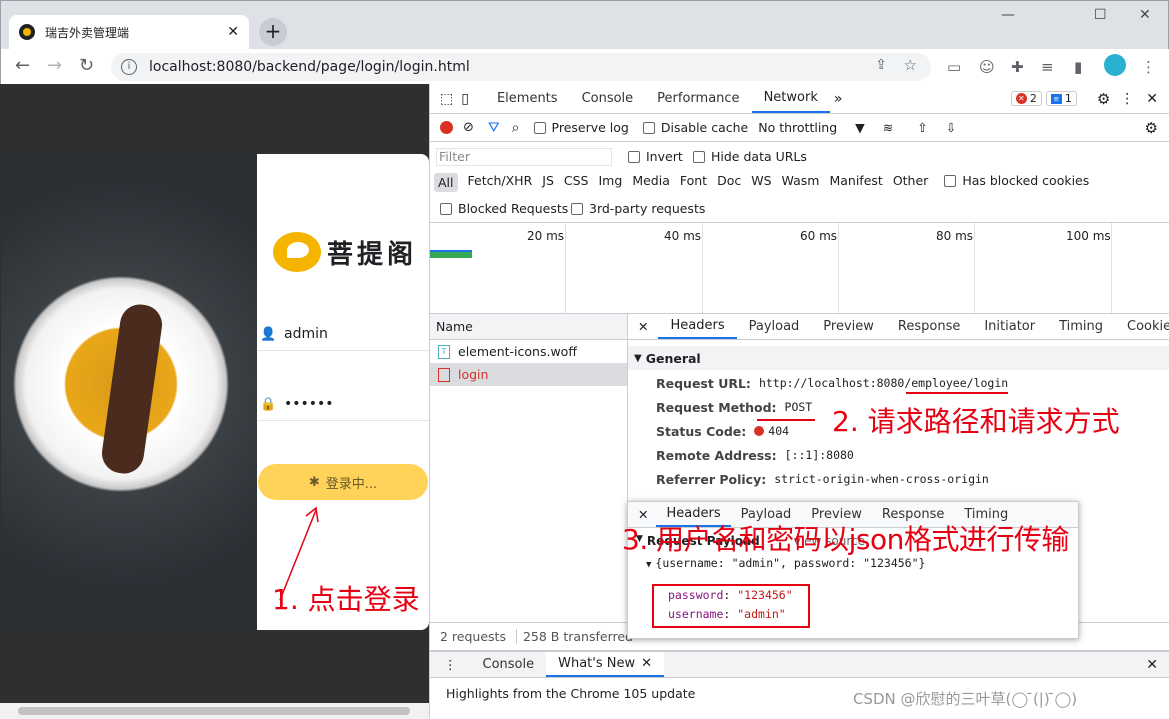 This screenshot has height=719, width=1169. Describe the element at coordinates (273, 32) in the screenshot. I see `new-tab-button: +` at that location.